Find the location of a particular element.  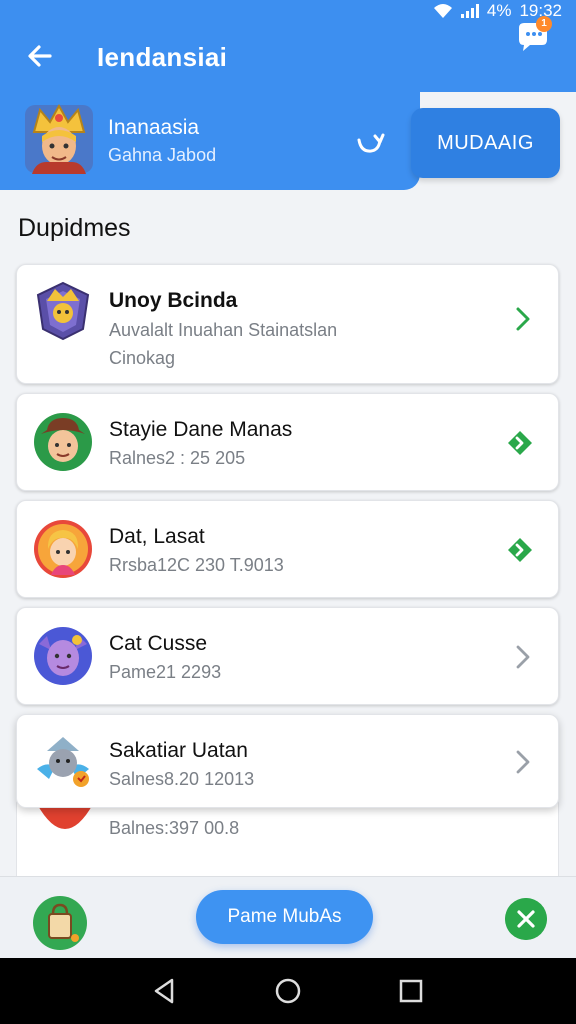

list-item: Dat, Lasat Rrsba12C 230 T.9013 is located at coordinates (287, 549).